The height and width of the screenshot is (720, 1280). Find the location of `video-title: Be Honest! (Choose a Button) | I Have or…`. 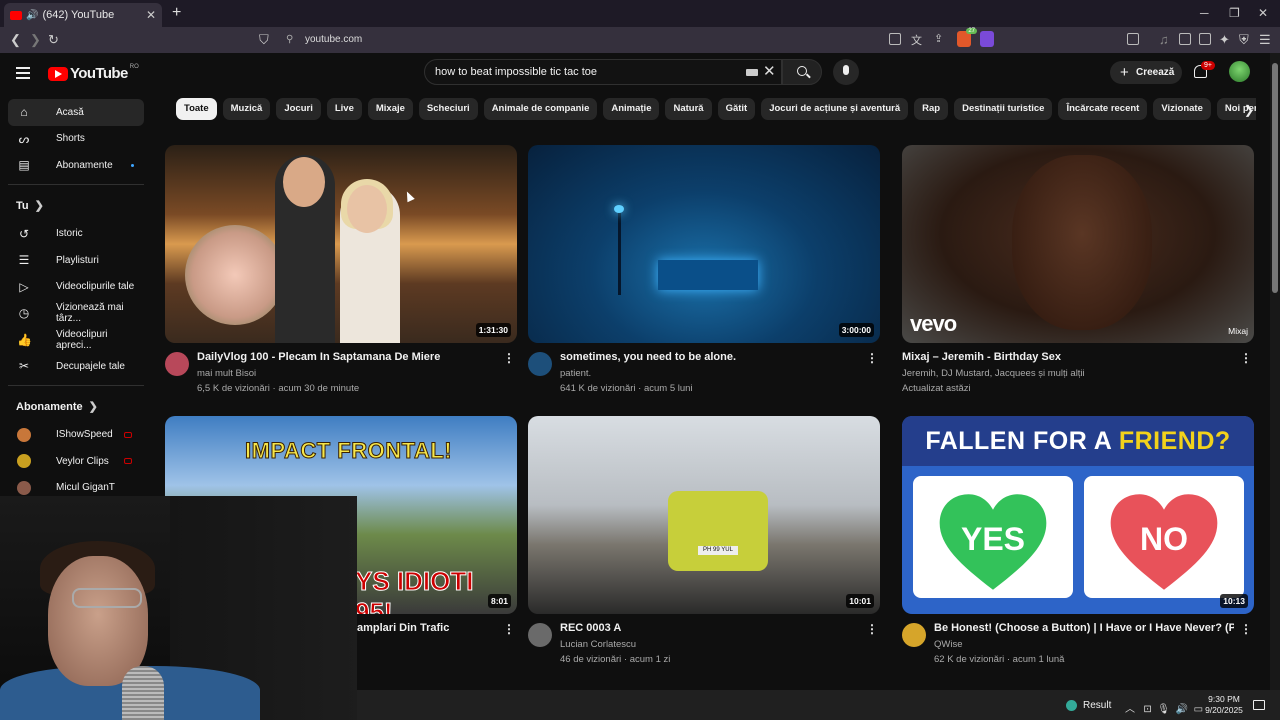

video-title: Be Honest! (Choose a Button) | I Have or… is located at coordinates (1084, 628).